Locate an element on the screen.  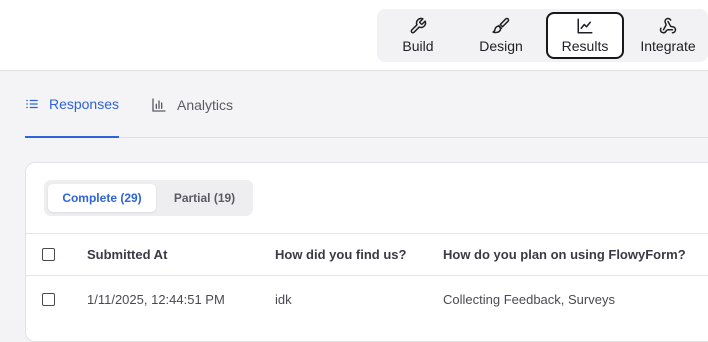
design-button: Design is located at coordinates (501, 35).